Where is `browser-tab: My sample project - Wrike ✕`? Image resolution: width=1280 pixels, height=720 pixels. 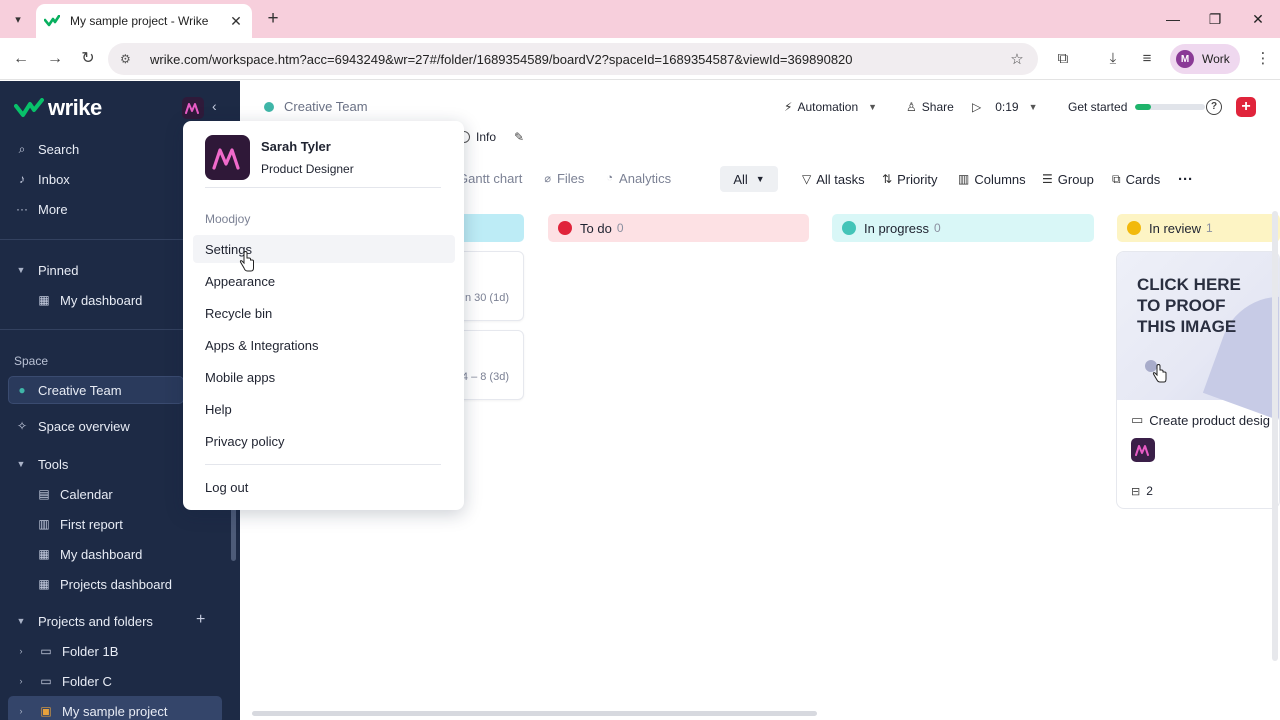 browser-tab: My sample project - Wrike ✕ is located at coordinates (144, 21).